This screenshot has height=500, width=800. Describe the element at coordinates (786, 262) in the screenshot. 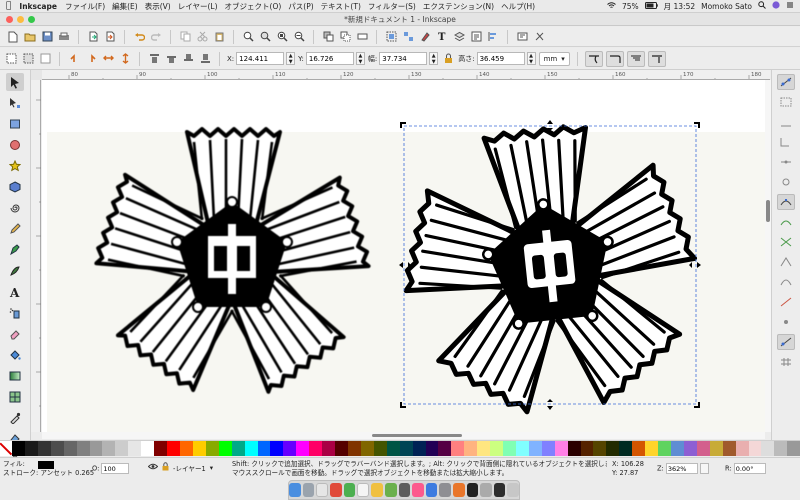

I see `snap-cusp-icon` at that location.